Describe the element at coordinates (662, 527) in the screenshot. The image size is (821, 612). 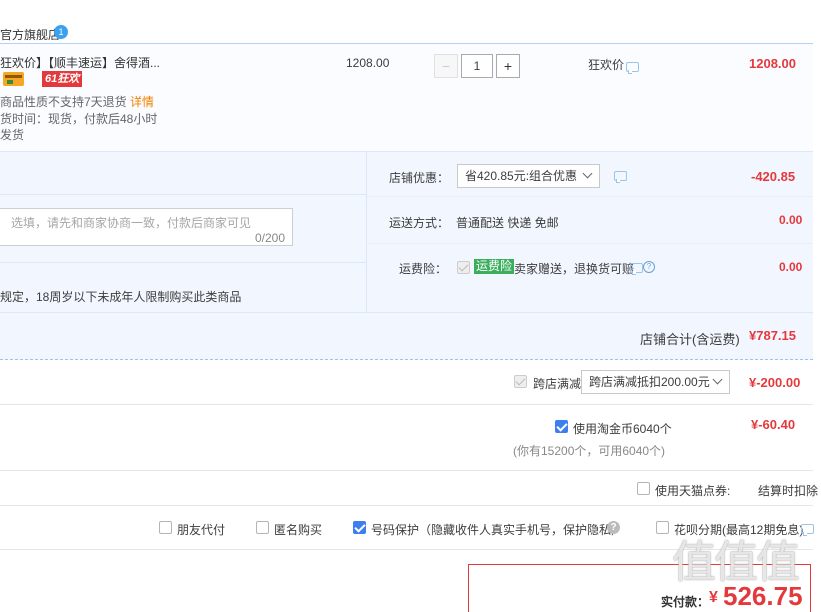
I see `huabei-checkbox` at that location.